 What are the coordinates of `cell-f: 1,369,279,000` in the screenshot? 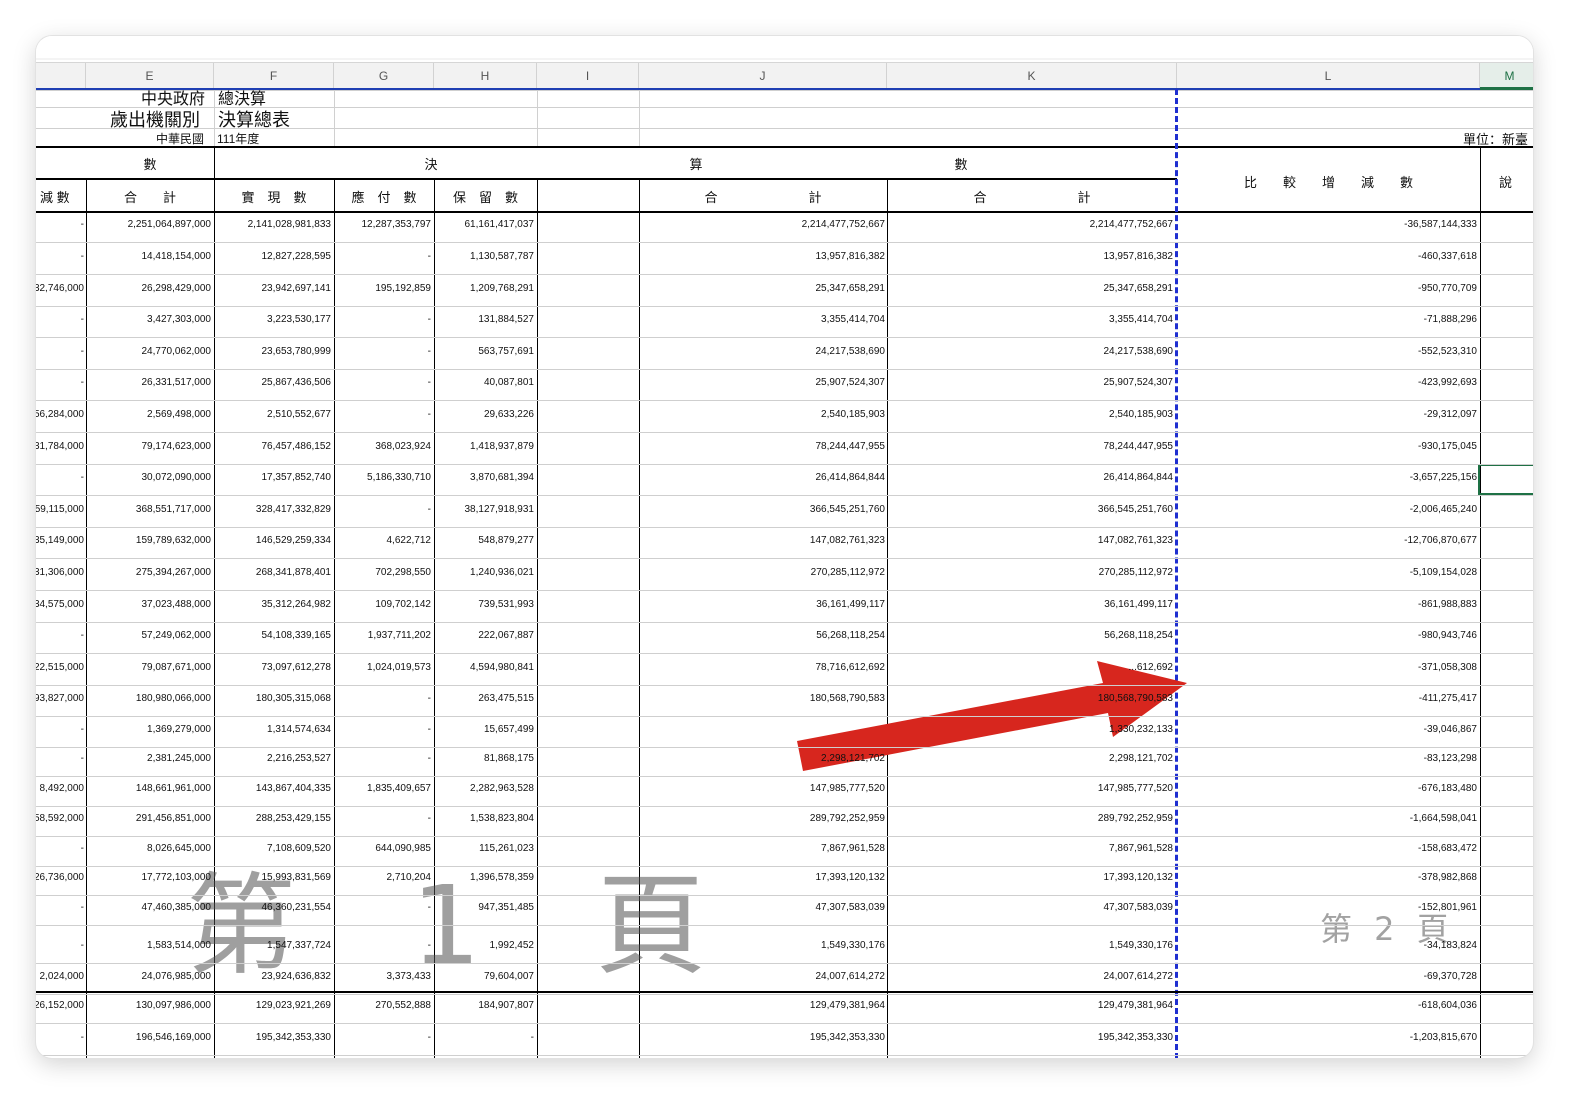 It's located at (148, 736).